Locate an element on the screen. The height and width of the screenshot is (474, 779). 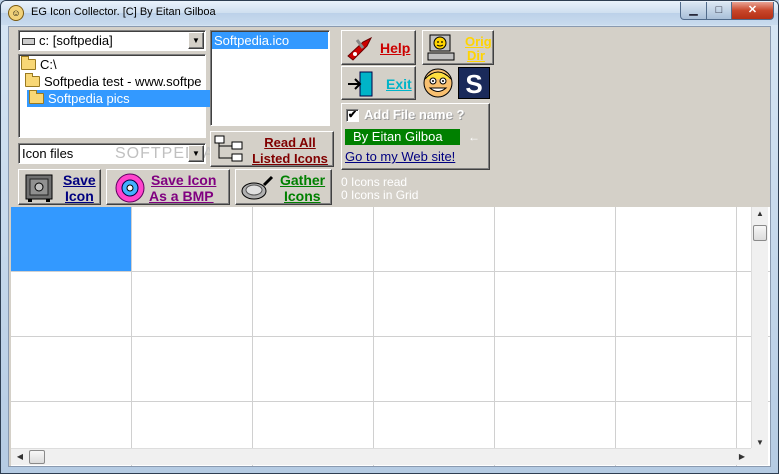
exit-door-icon is located at coordinates (360, 84).